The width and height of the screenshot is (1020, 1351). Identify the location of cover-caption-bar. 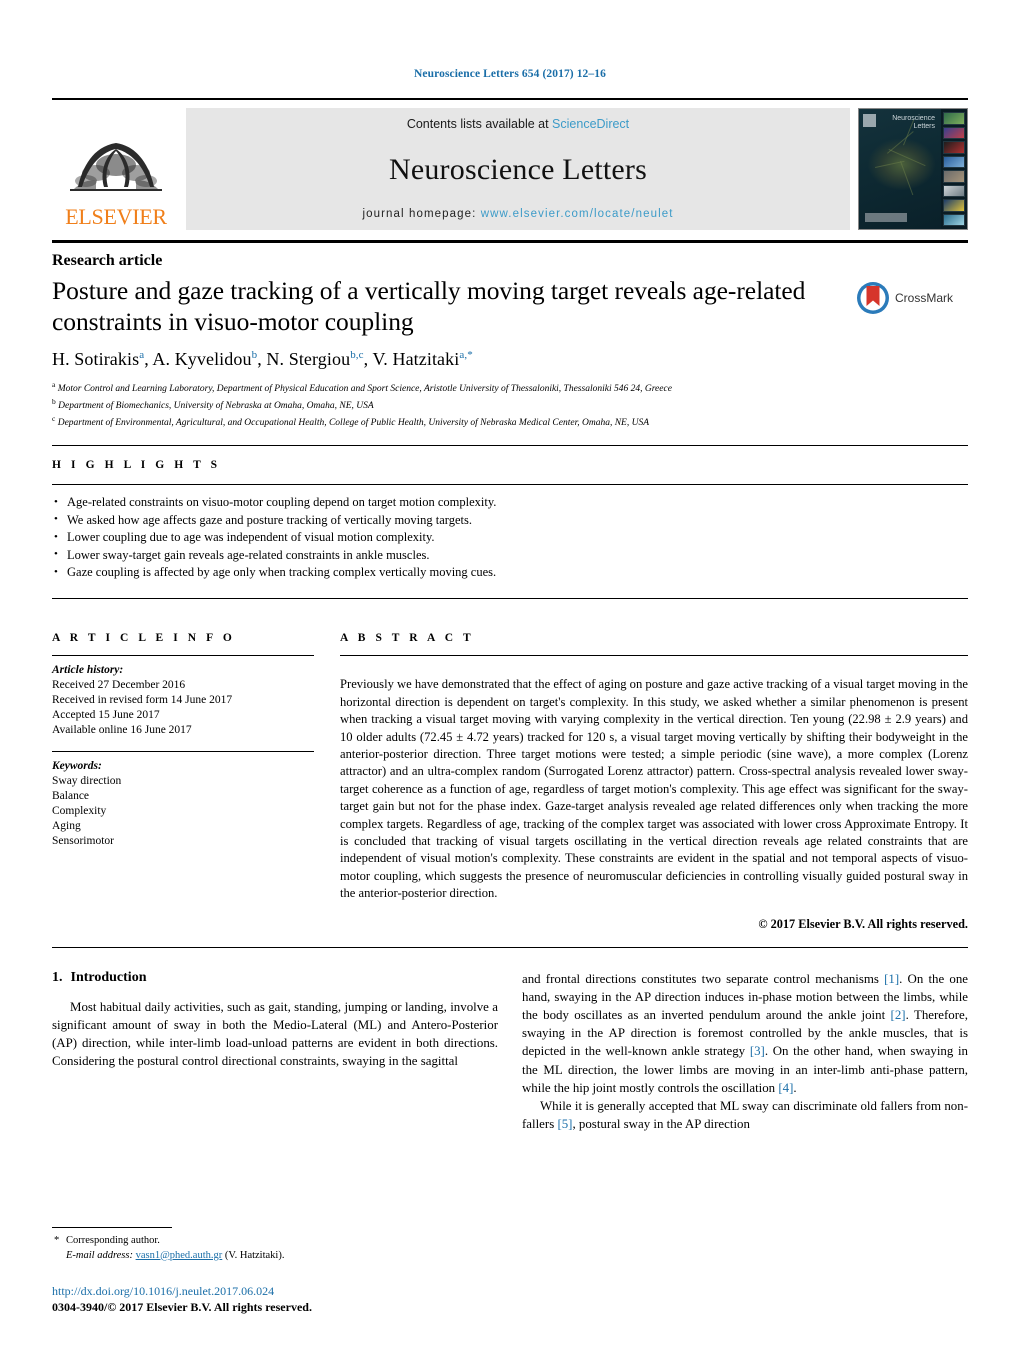
(886, 217).